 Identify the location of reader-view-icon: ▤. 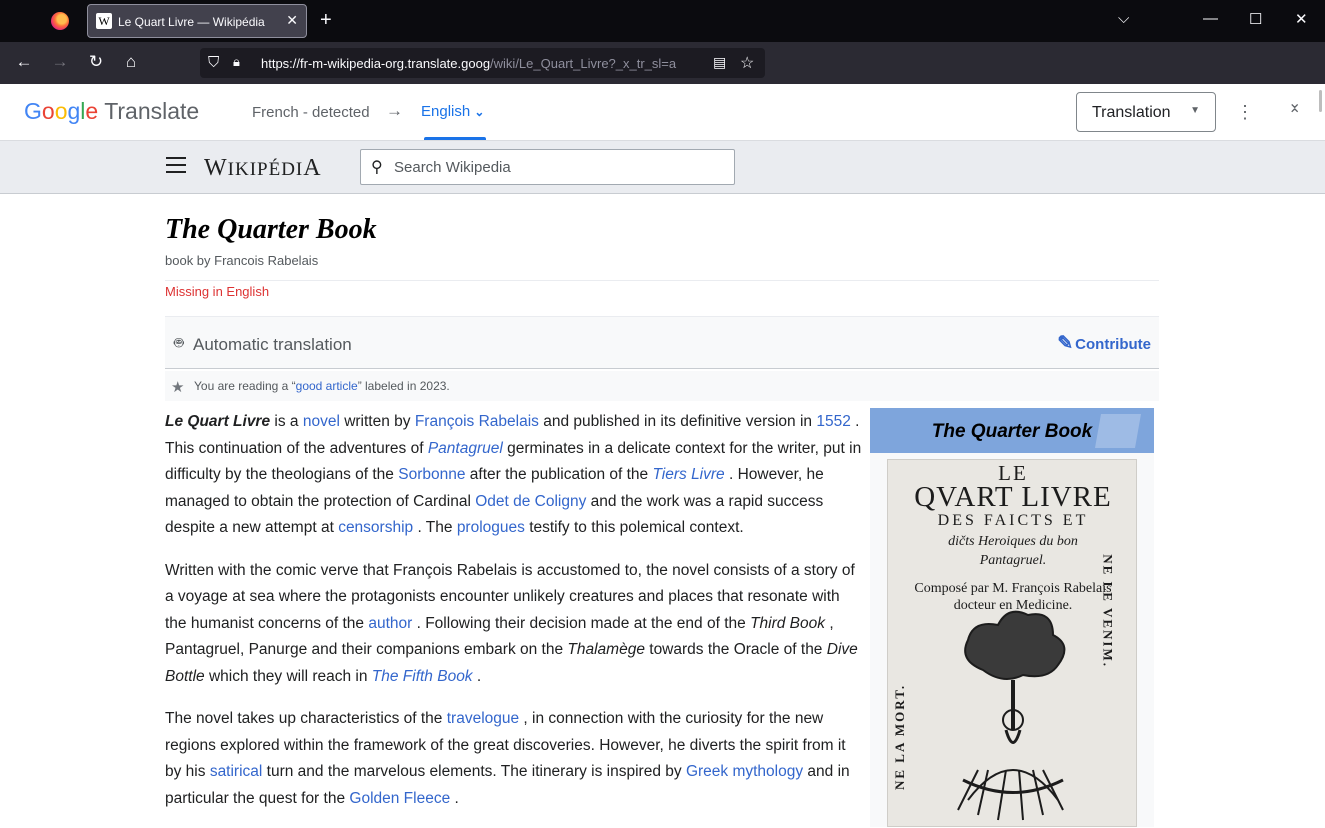
(719, 62).